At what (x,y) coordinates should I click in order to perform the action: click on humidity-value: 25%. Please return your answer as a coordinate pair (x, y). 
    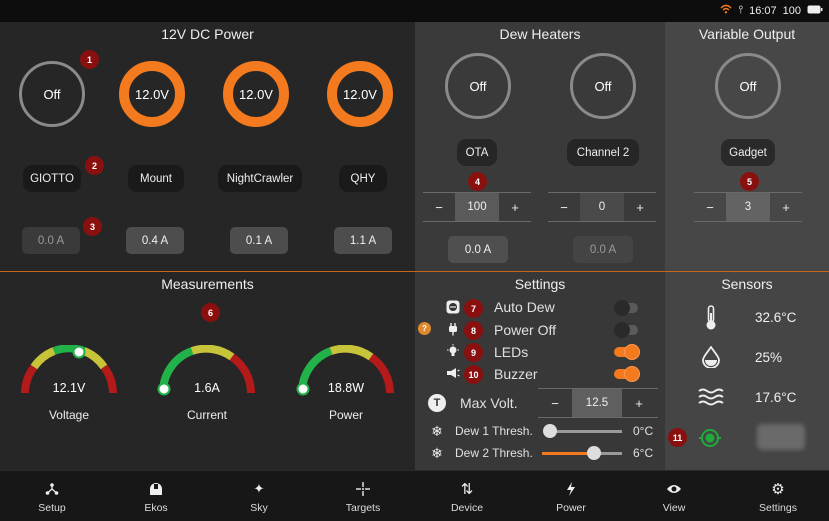
    Looking at the image, I should click on (769, 357).